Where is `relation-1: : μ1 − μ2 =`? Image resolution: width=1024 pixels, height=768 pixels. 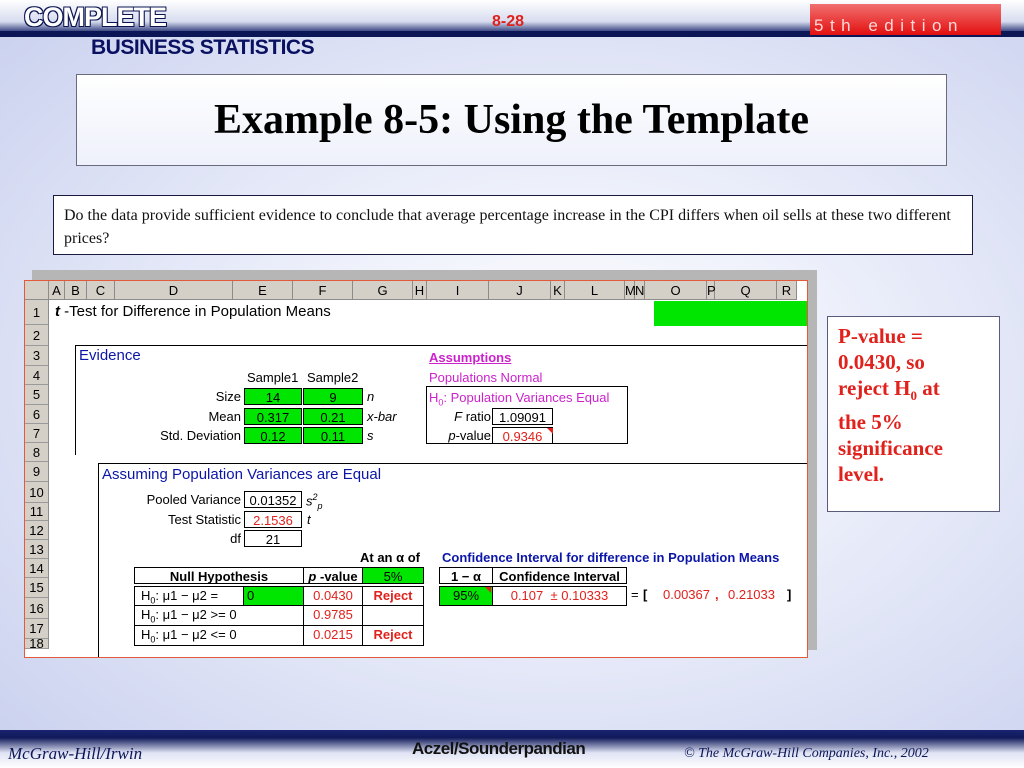
relation-1: : μ1 − μ2 = is located at coordinates (187, 595).